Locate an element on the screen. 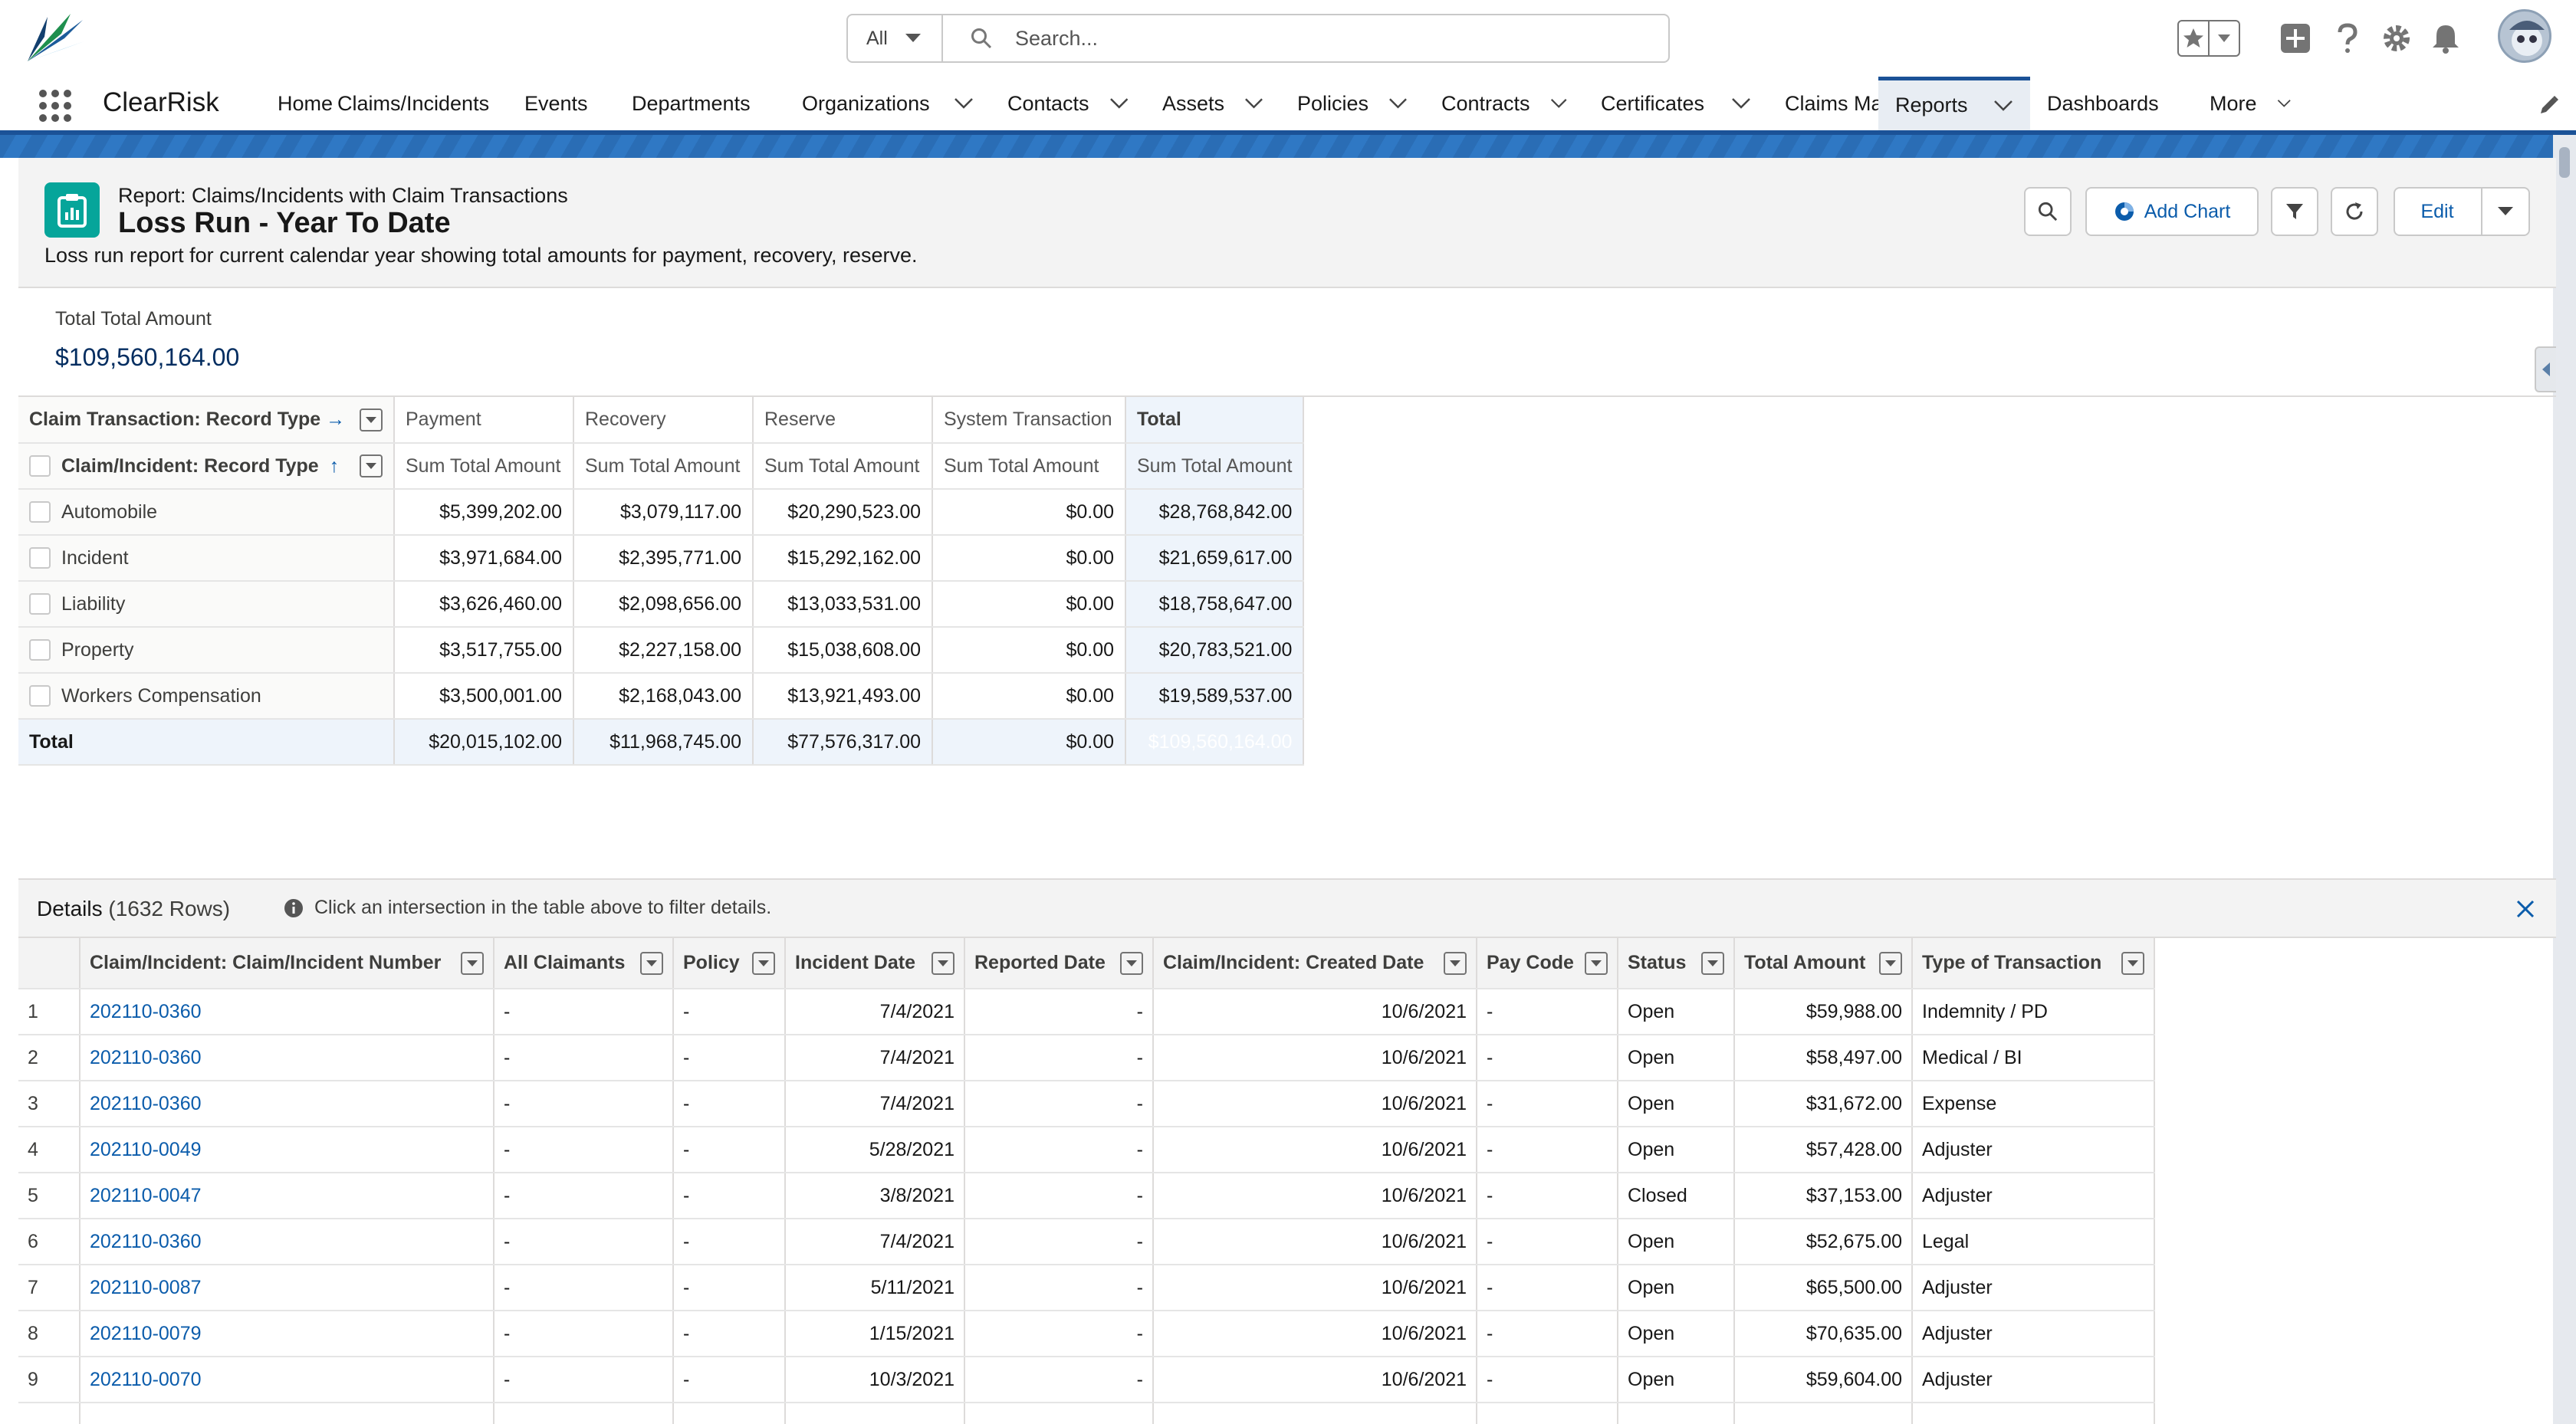 The width and height of the screenshot is (2576, 1424). details-column-header: Claim/Incident: Created Date is located at coordinates (1315, 963).